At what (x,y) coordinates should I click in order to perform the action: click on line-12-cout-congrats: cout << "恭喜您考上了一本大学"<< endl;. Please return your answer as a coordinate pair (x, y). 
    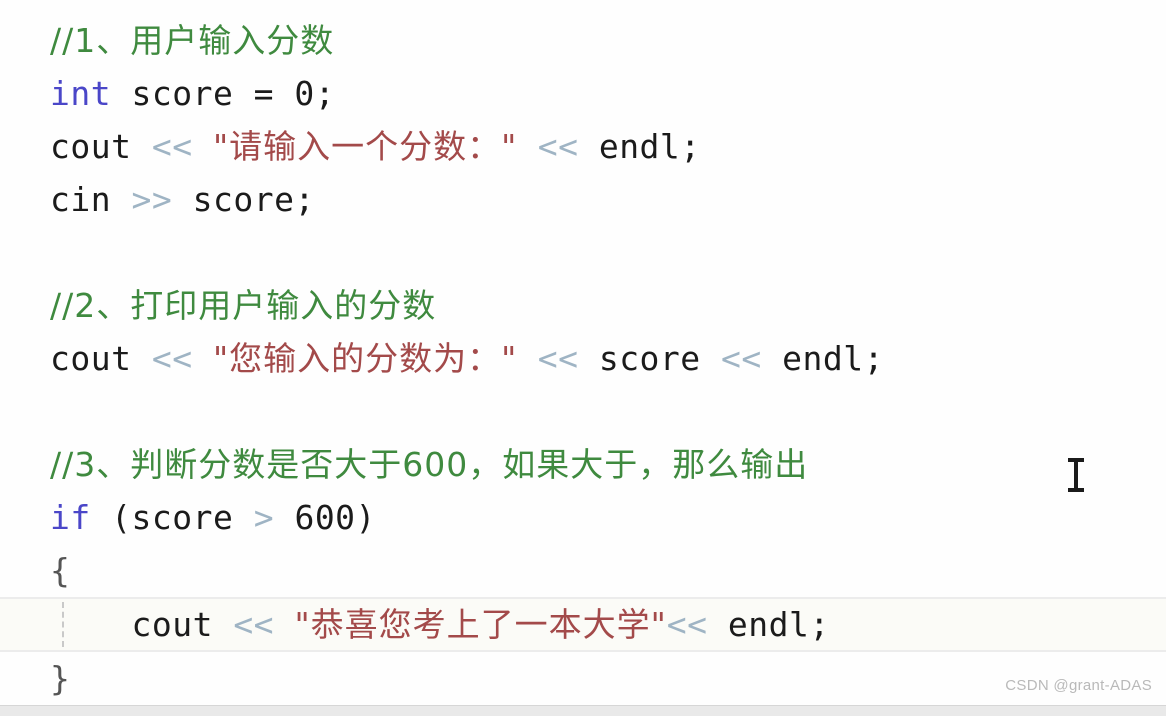
    Looking at the image, I should click on (583, 624).